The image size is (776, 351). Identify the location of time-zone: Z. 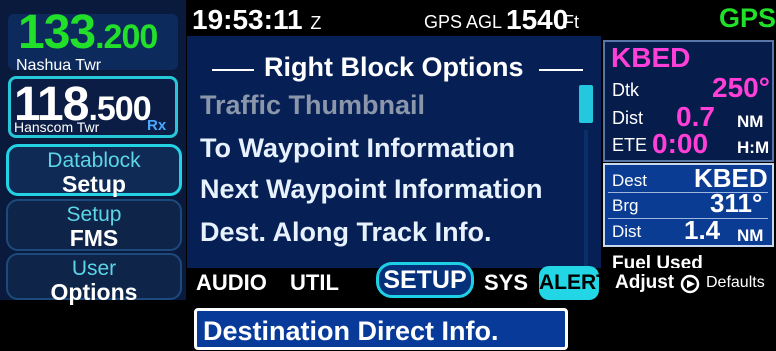
(316, 23).